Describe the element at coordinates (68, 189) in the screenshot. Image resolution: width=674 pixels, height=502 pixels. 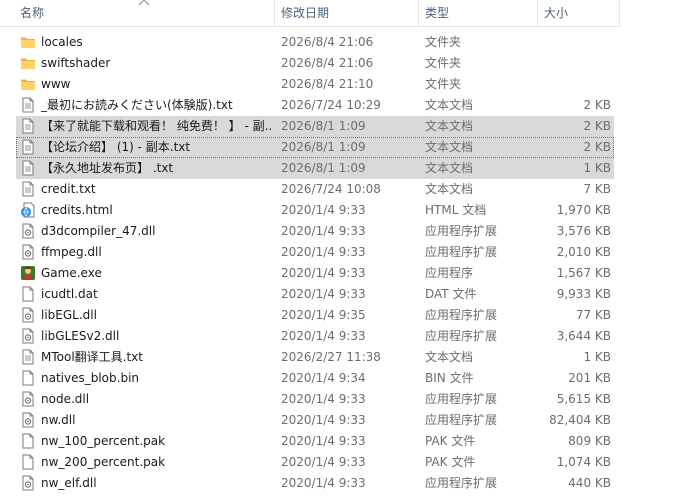
I see `file-name: credit.txt` at that location.